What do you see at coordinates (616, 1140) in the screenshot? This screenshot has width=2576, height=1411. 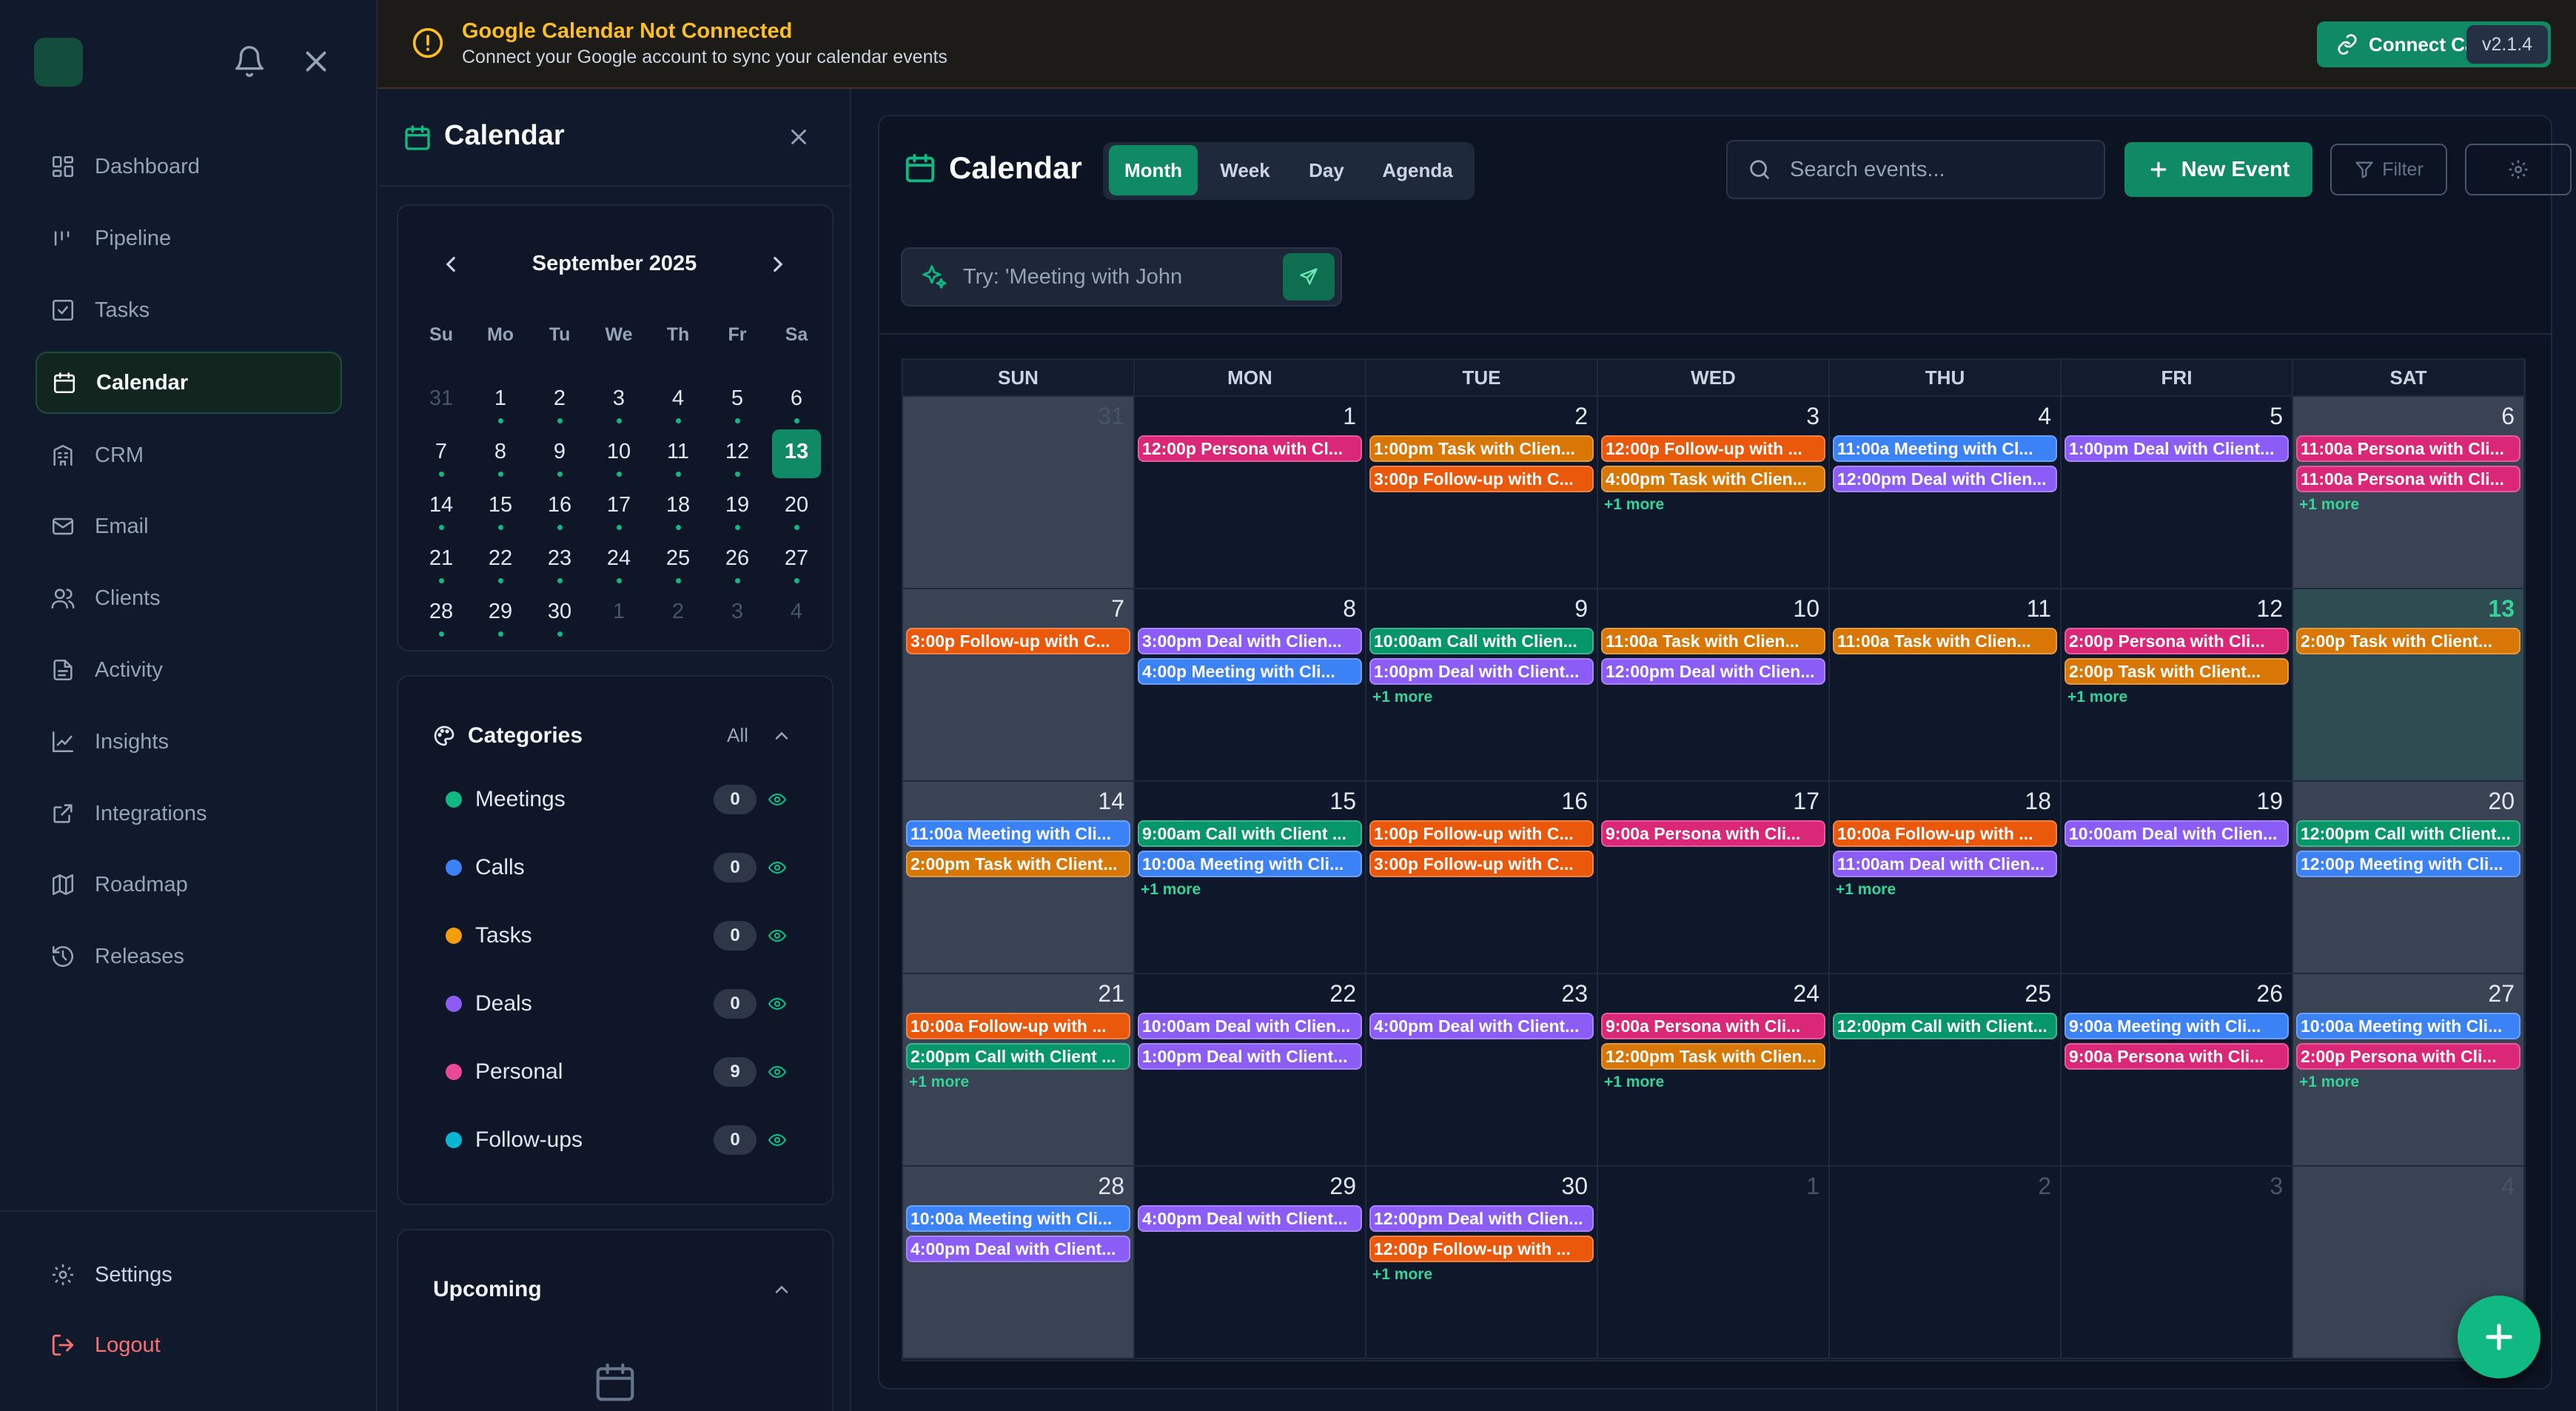 I see `category-follow-ups: Follow-ups 0` at bounding box center [616, 1140].